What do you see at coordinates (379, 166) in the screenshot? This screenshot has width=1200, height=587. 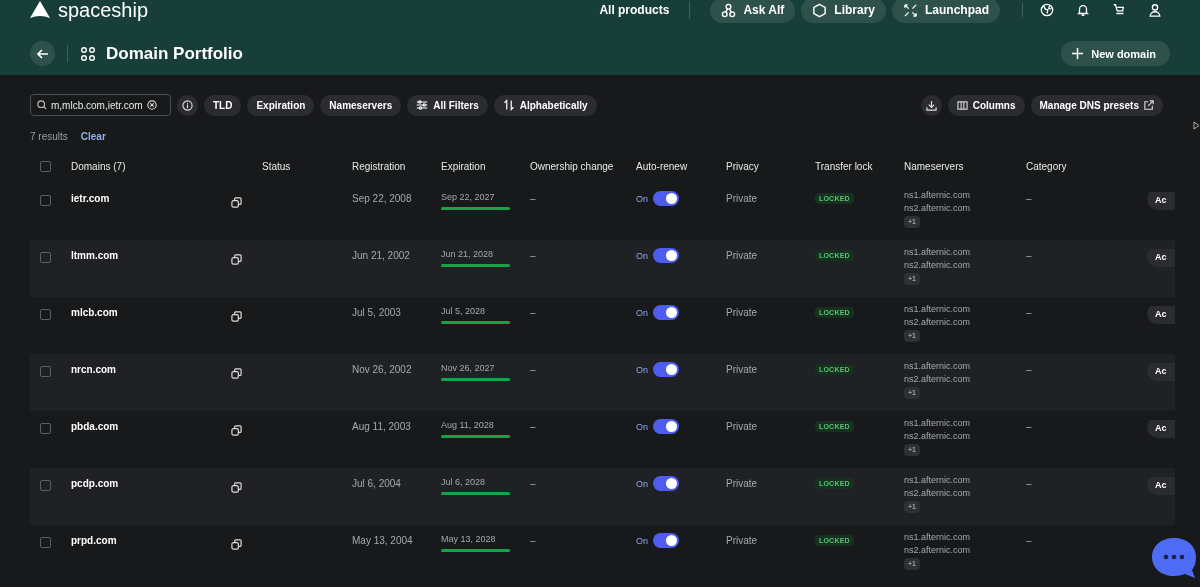 I see `column-header: Registration` at bounding box center [379, 166].